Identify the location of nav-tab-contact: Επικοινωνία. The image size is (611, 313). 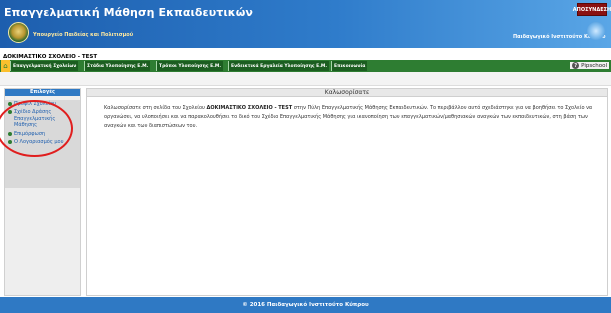
(349, 66).